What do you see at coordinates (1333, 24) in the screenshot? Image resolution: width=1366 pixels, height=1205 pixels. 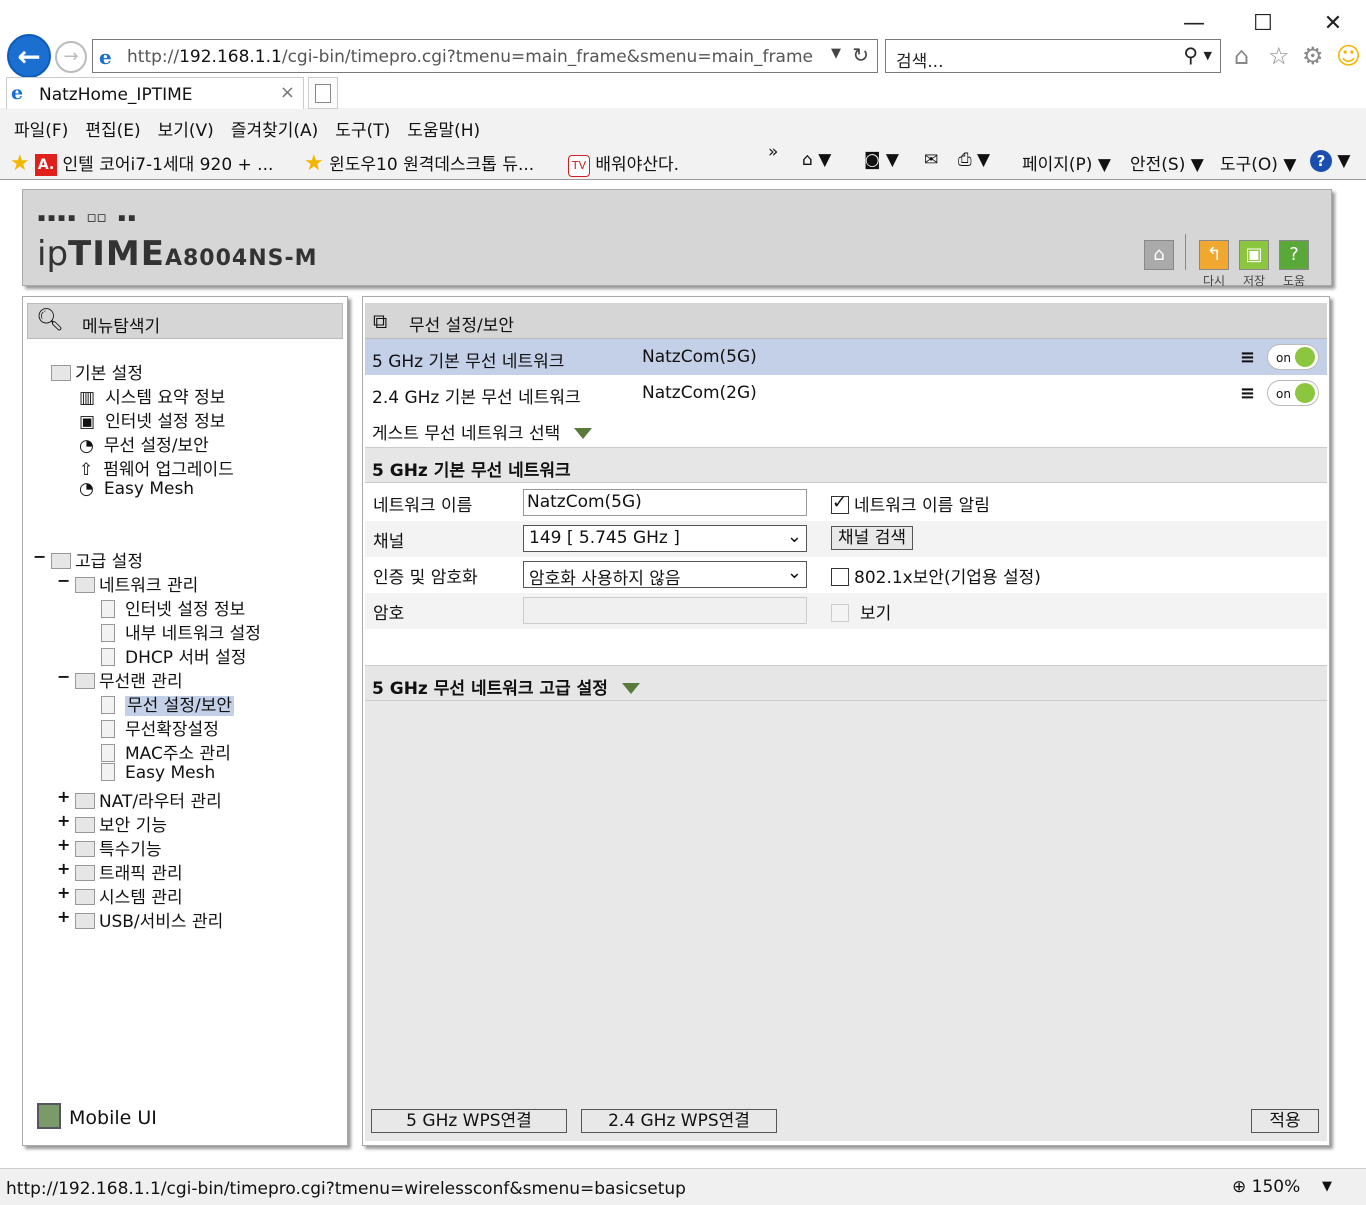 I see `close-button: ✕` at bounding box center [1333, 24].